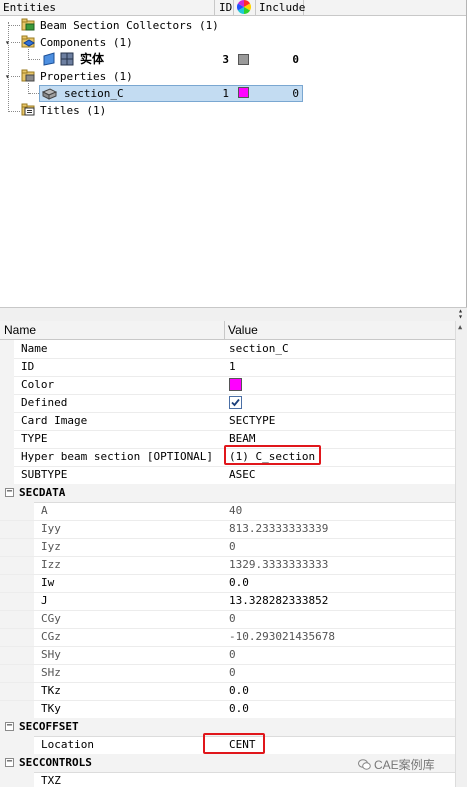 The image size is (467, 787). Describe the element at coordinates (461, 554) in the screenshot. I see `property-scrollbar: ▲` at that location.